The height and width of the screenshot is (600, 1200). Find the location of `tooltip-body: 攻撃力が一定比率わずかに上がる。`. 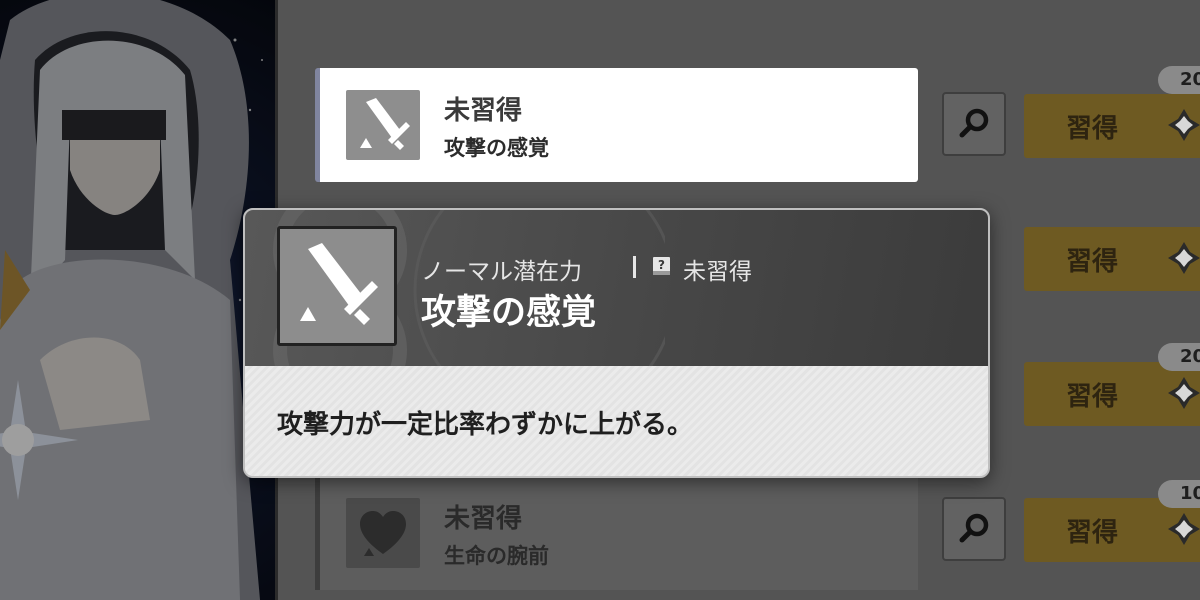

tooltip-body: 攻撃力が一定比率わずかに上がる。 is located at coordinates (616, 421).